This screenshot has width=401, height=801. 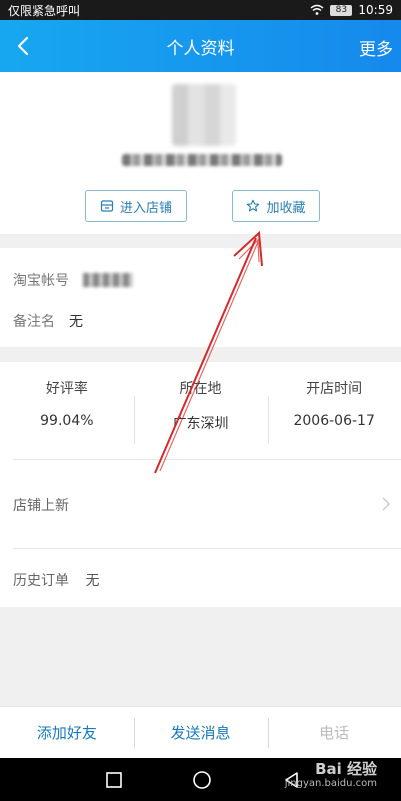 I want to click on shop-stats: 好评率 99.04% 所在地 广东深圳 开店时间 2006-06-17, so click(x=200, y=410).